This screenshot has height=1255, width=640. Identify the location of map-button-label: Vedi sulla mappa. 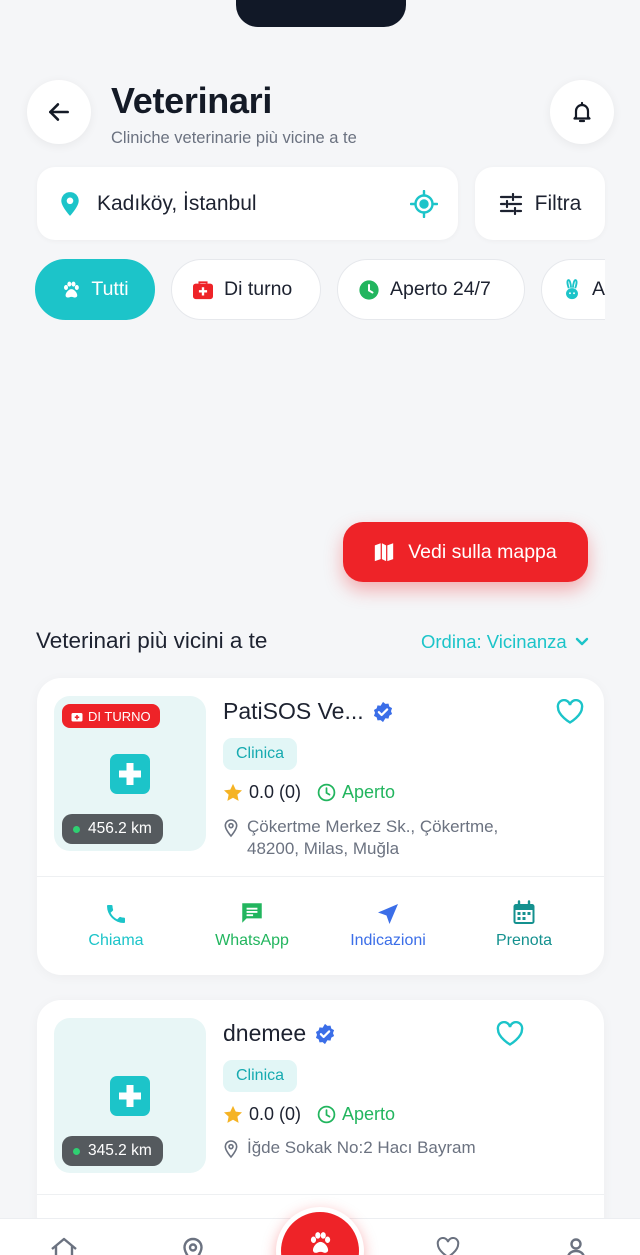
(482, 551).